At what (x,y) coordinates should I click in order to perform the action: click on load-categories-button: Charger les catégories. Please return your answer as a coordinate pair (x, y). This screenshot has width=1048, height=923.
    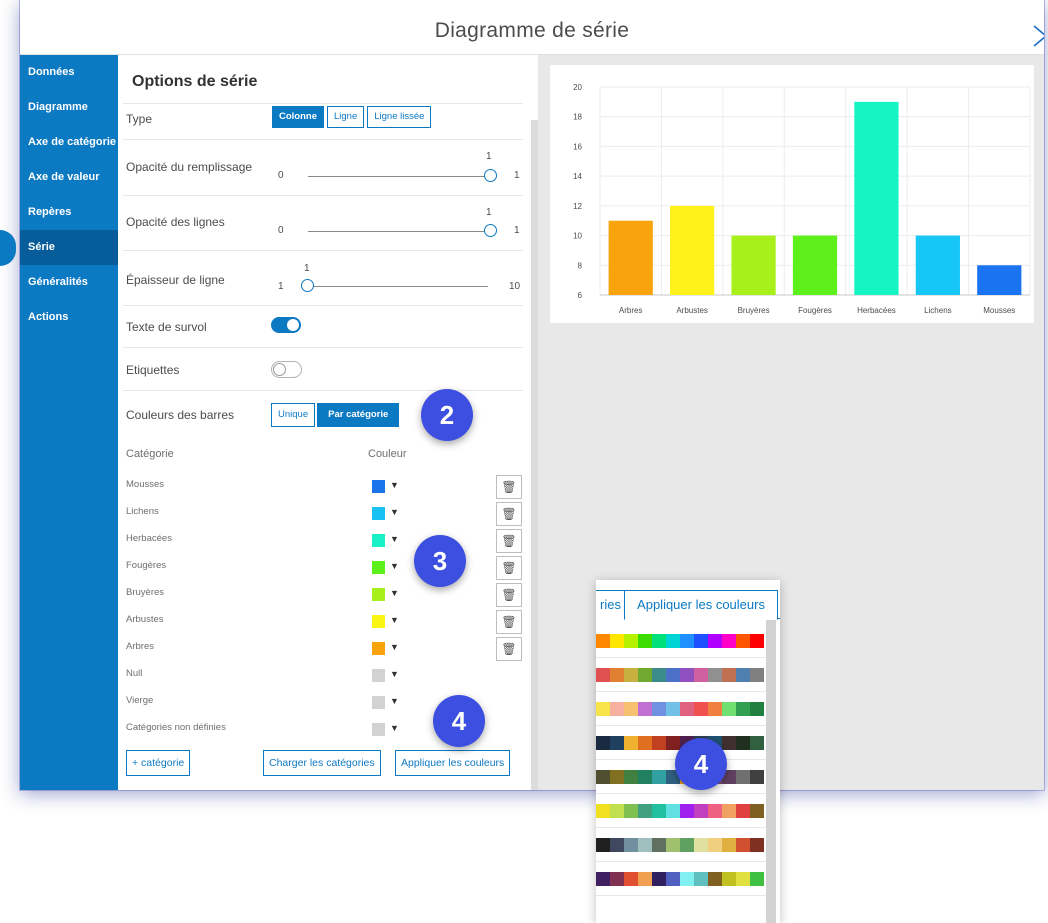
    Looking at the image, I should click on (322, 763).